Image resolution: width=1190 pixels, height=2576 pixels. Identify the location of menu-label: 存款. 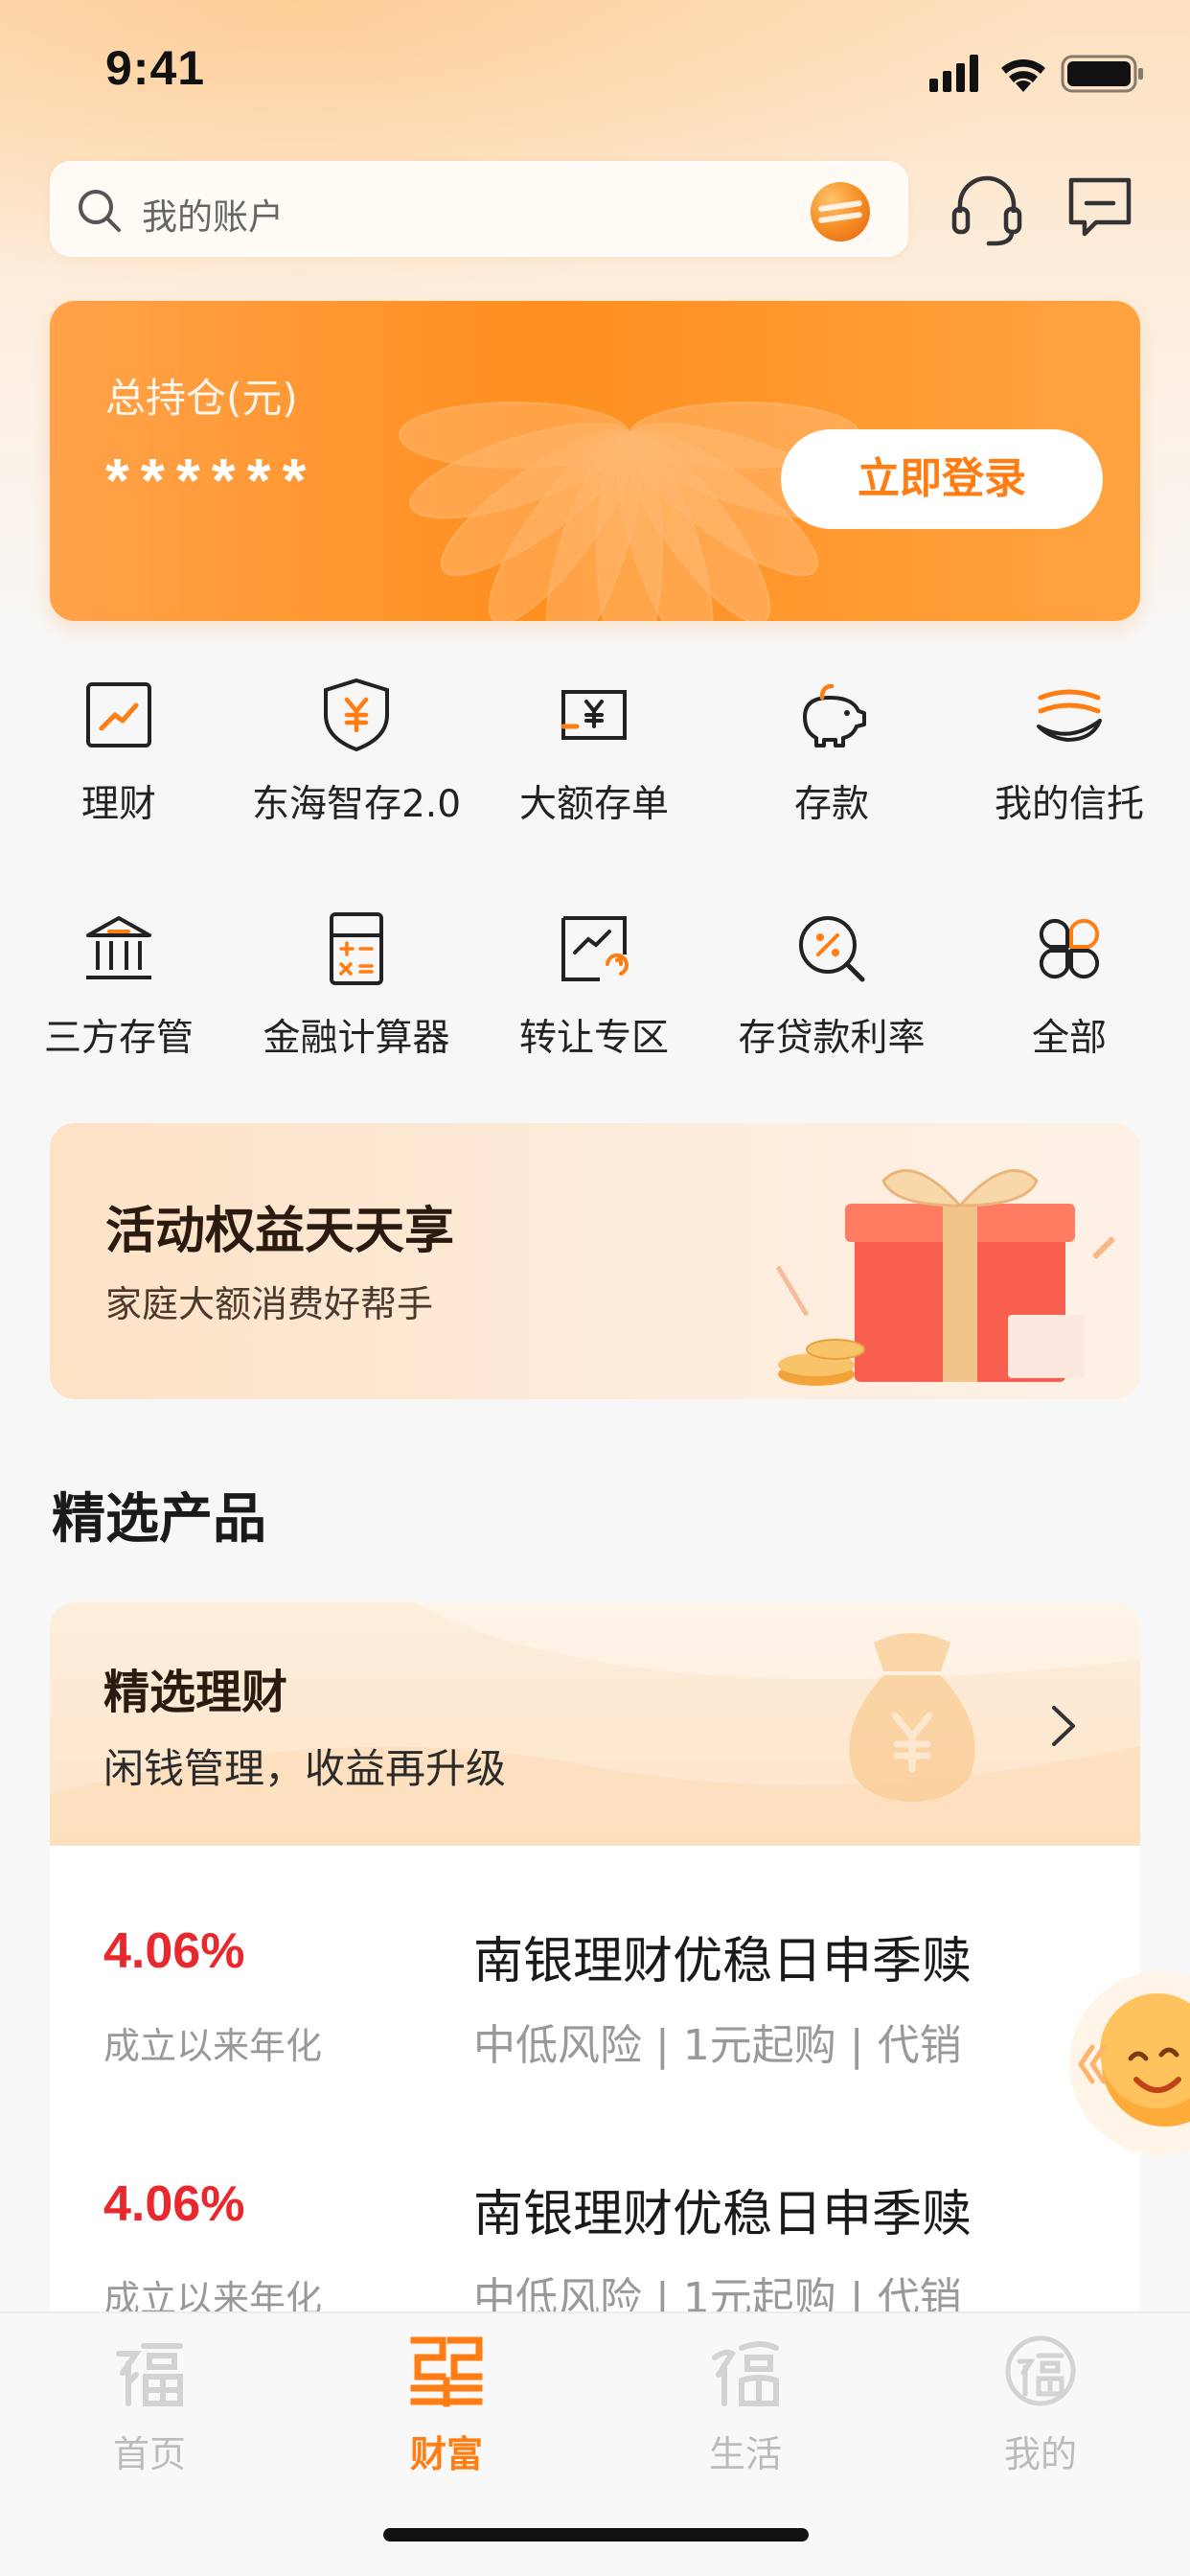
(831, 805).